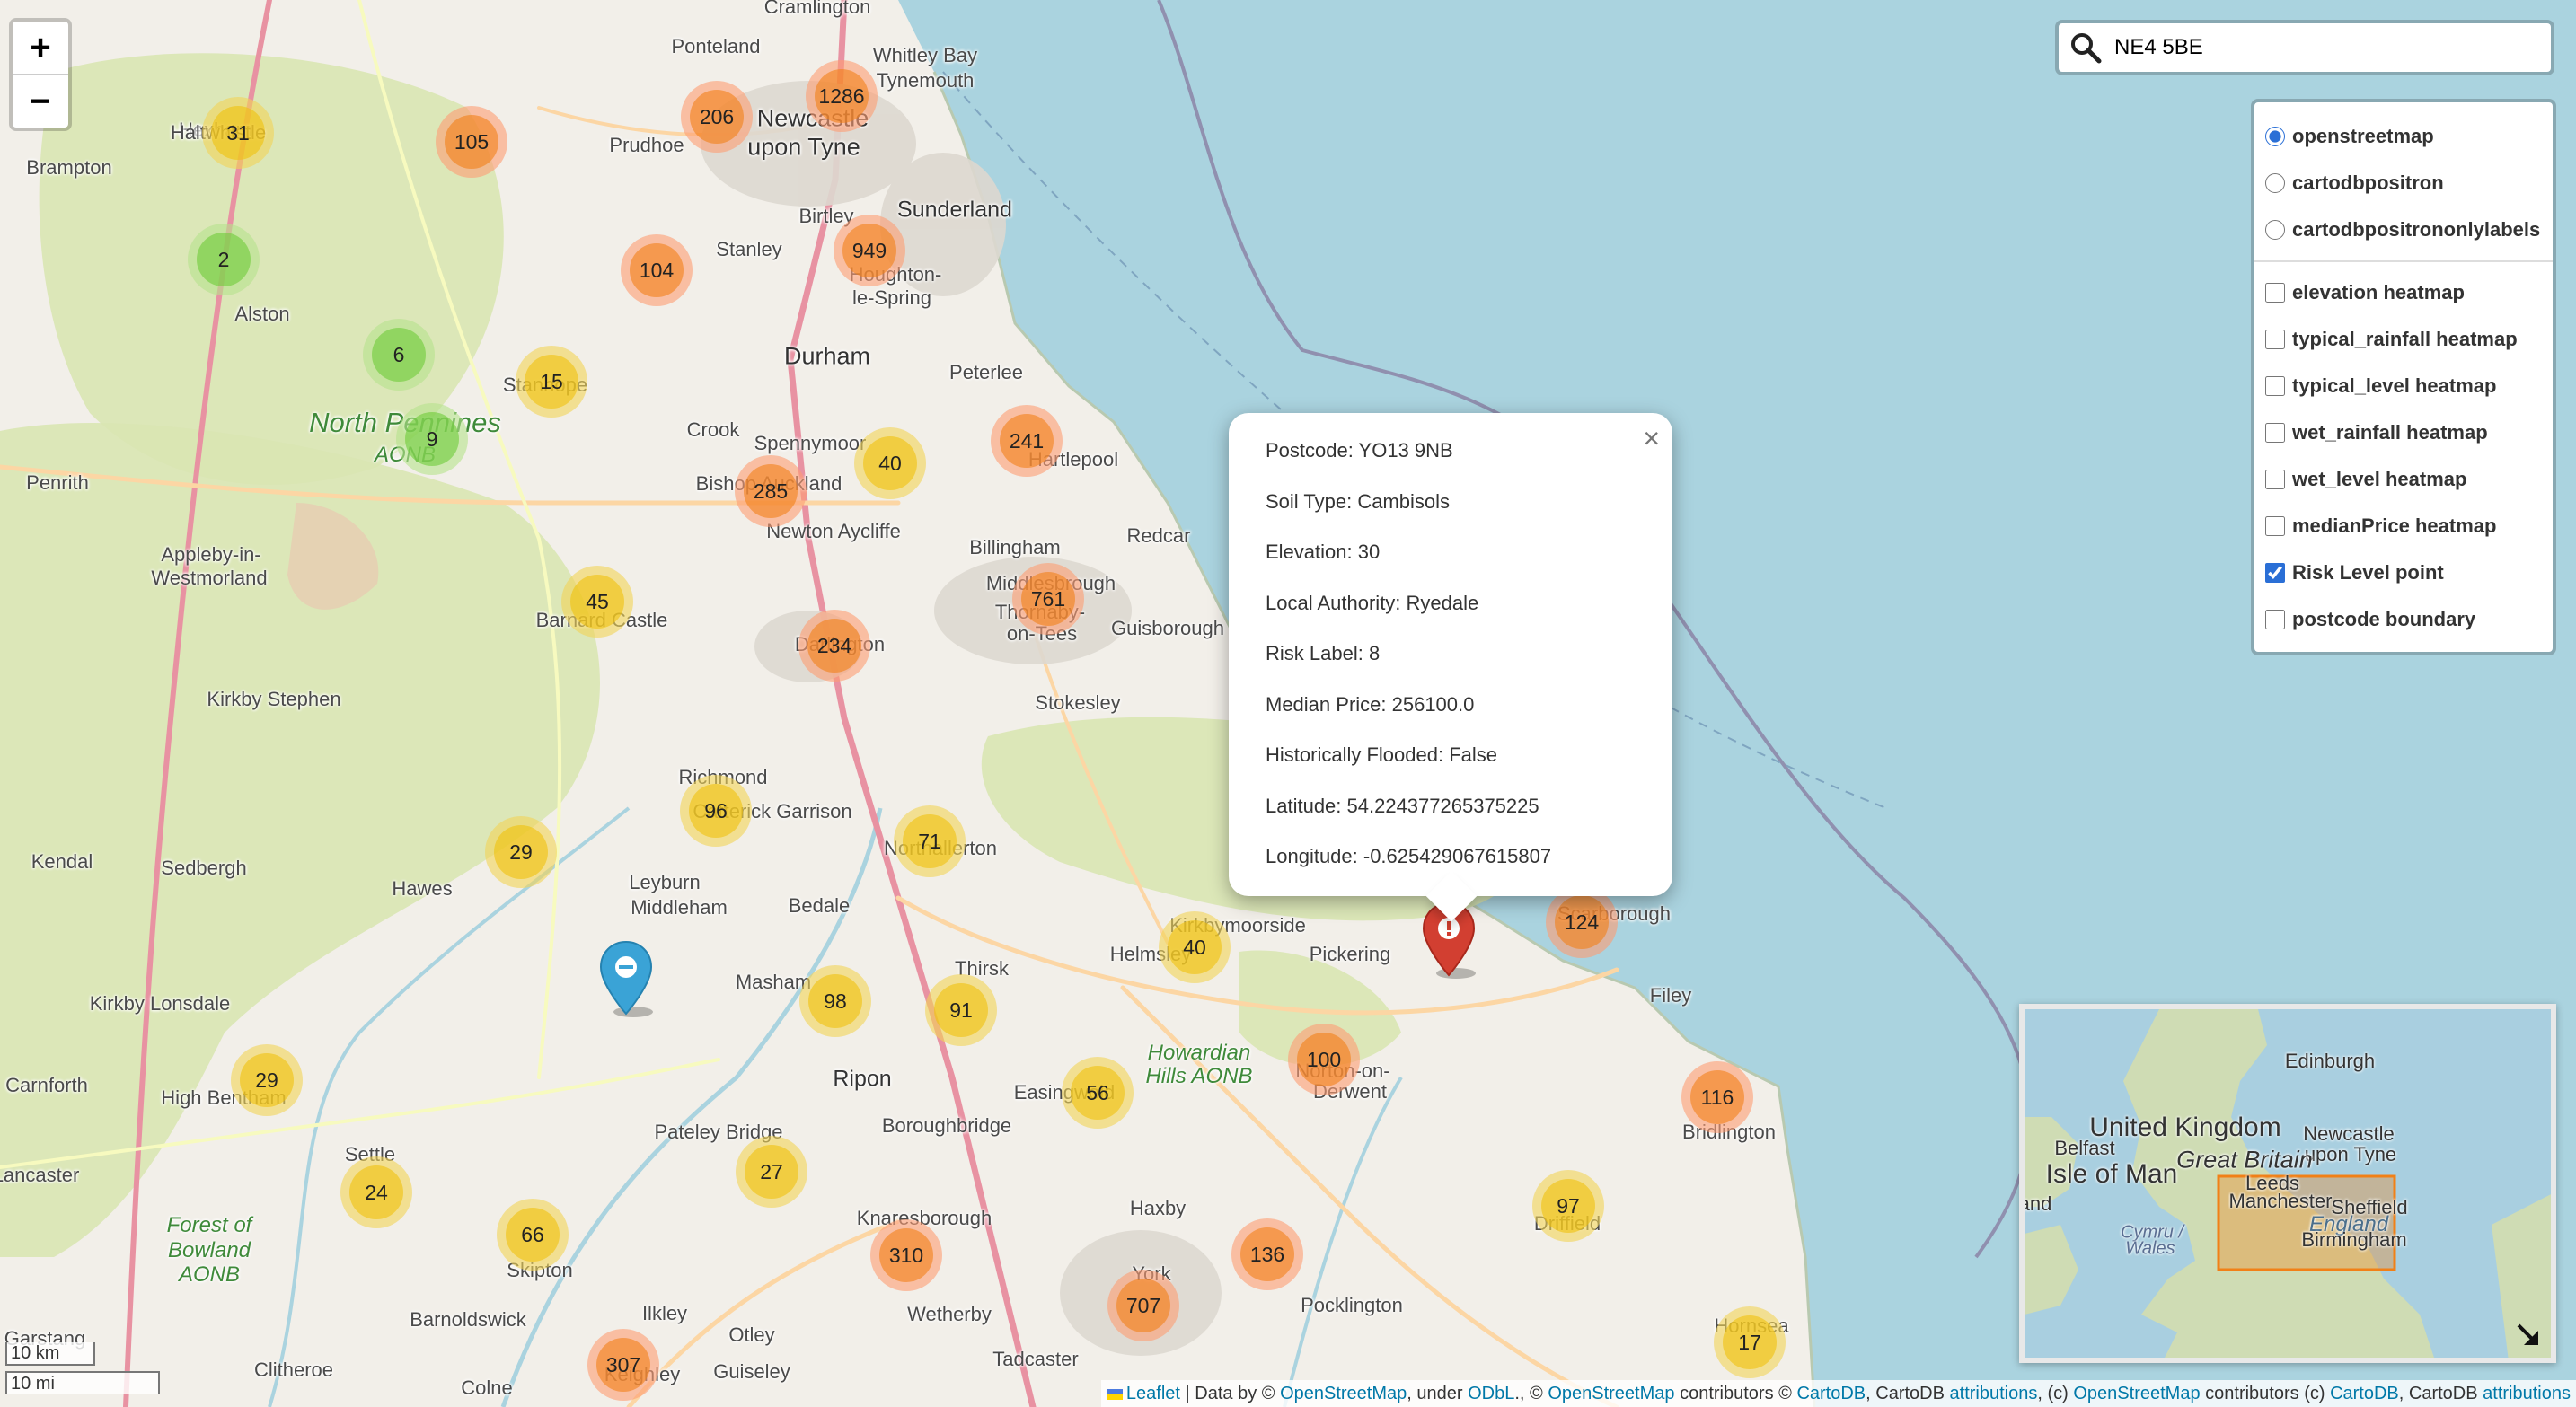  What do you see at coordinates (2405, 339) in the screenshot?
I see `overlay-option: typical_rainfall heatmap` at bounding box center [2405, 339].